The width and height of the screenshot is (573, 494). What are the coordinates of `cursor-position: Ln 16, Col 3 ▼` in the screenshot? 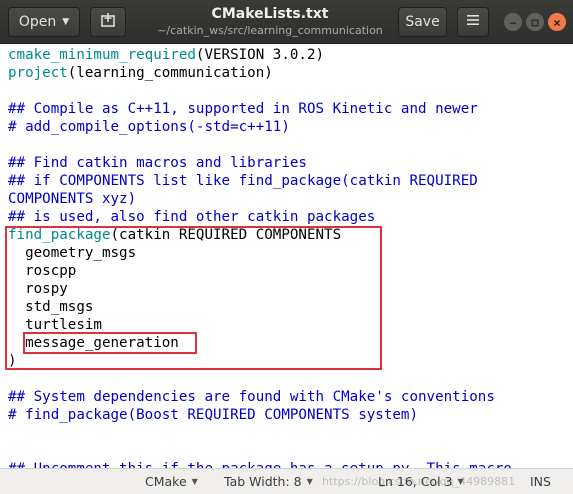 It's located at (421, 481).